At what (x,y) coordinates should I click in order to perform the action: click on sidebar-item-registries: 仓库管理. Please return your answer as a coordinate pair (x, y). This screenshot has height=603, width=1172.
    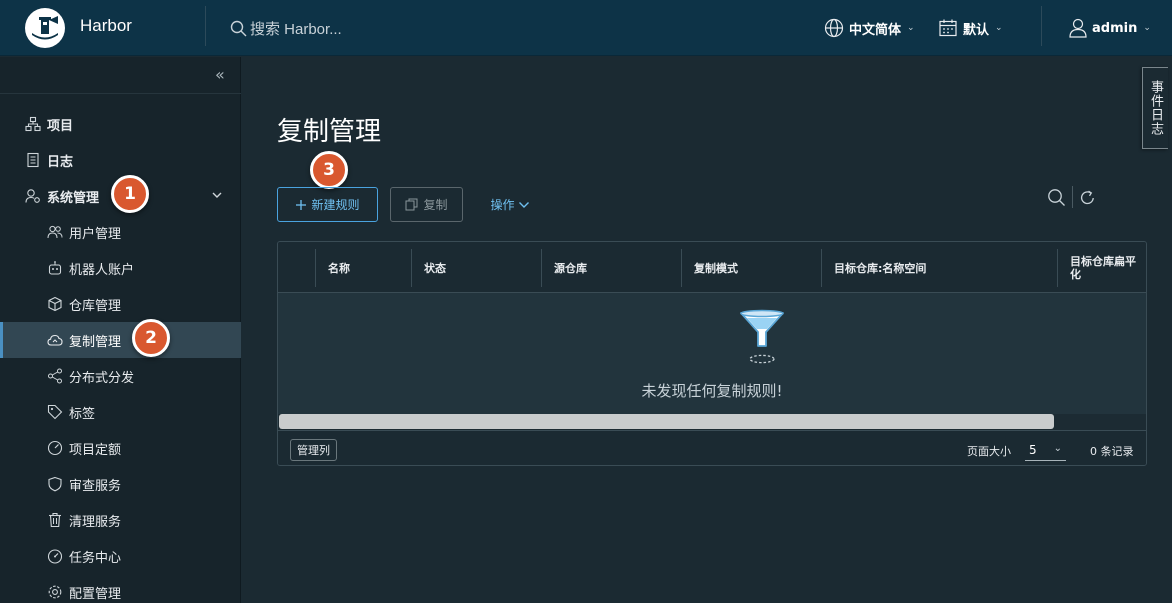
    Looking at the image, I should click on (120, 304).